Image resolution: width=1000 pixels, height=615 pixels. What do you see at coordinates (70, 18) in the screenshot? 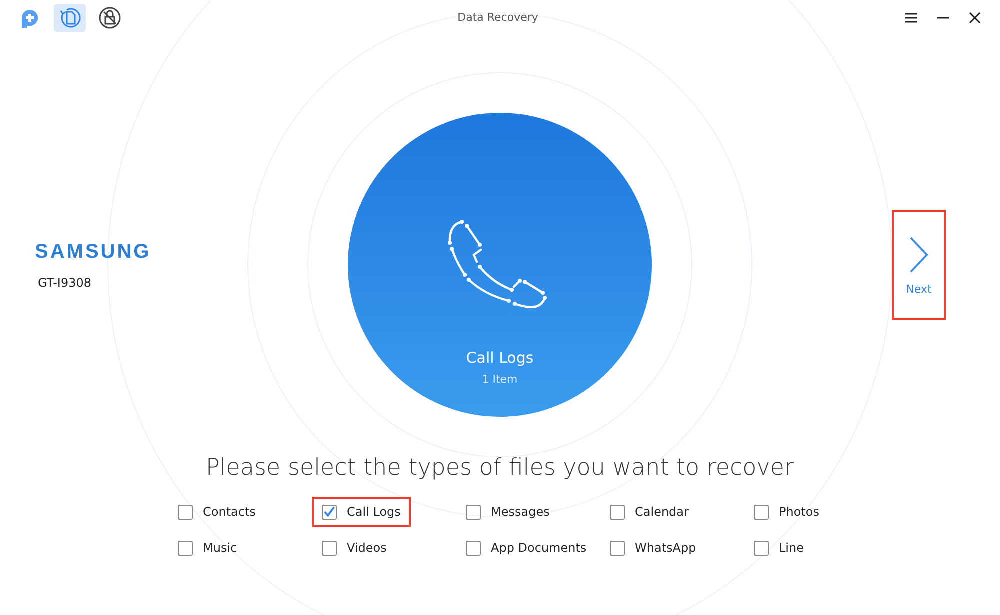
I see `file-restore-icon` at bounding box center [70, 18].